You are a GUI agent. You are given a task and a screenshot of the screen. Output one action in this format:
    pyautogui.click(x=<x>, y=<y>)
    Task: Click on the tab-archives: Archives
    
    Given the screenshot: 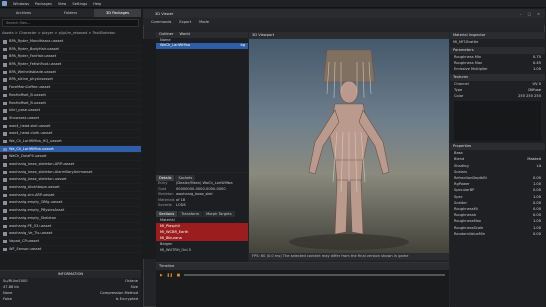 What is the action you would take?
    pyautogui.click(x=23, y=13)
    